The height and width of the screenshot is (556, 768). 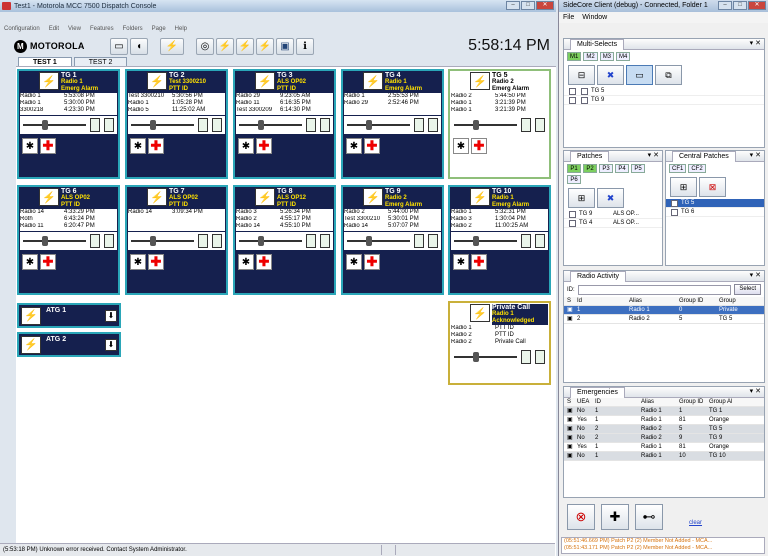 I want to click on close-button: ✕, so click(x=545, y=5).